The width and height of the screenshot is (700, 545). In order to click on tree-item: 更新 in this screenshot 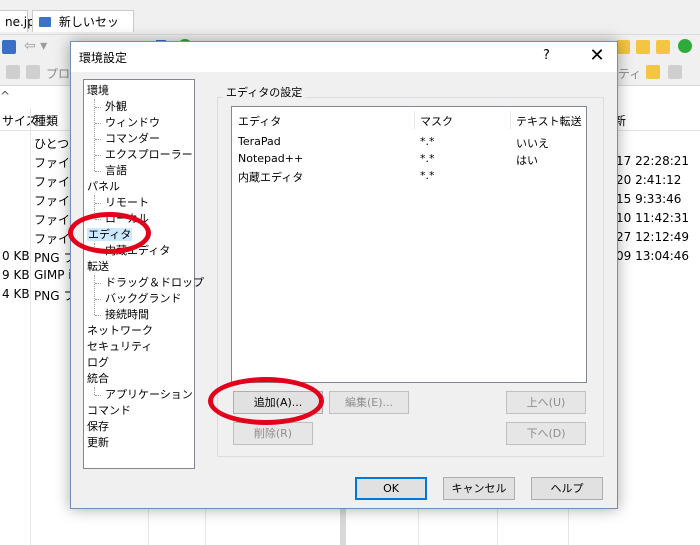, I will do `click(98, 443)`.